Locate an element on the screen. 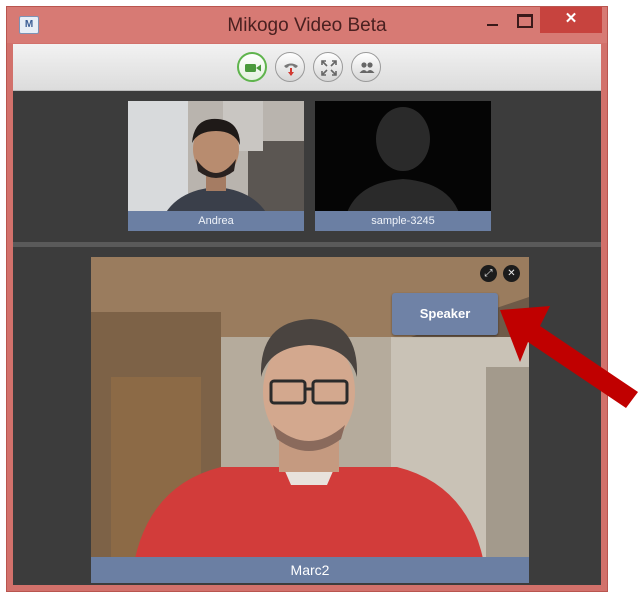 This screenshot has width=643, height=599. close-window-button: ✕ is located at coordinates (571, 20).